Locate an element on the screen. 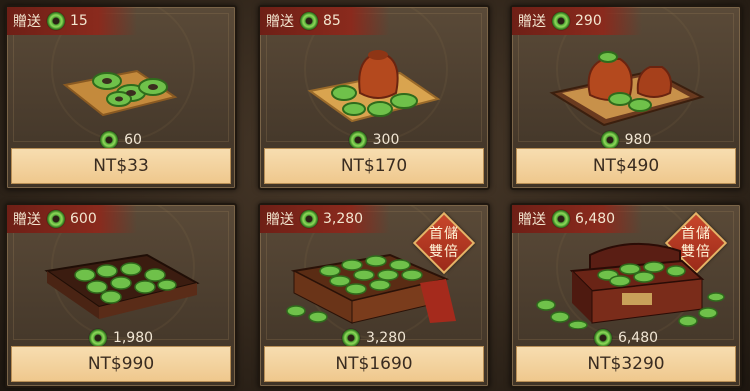 Image resolution: width=750 pixels, height=391 pixels. jade-tray-illustration is located at coordinates (122, 286).